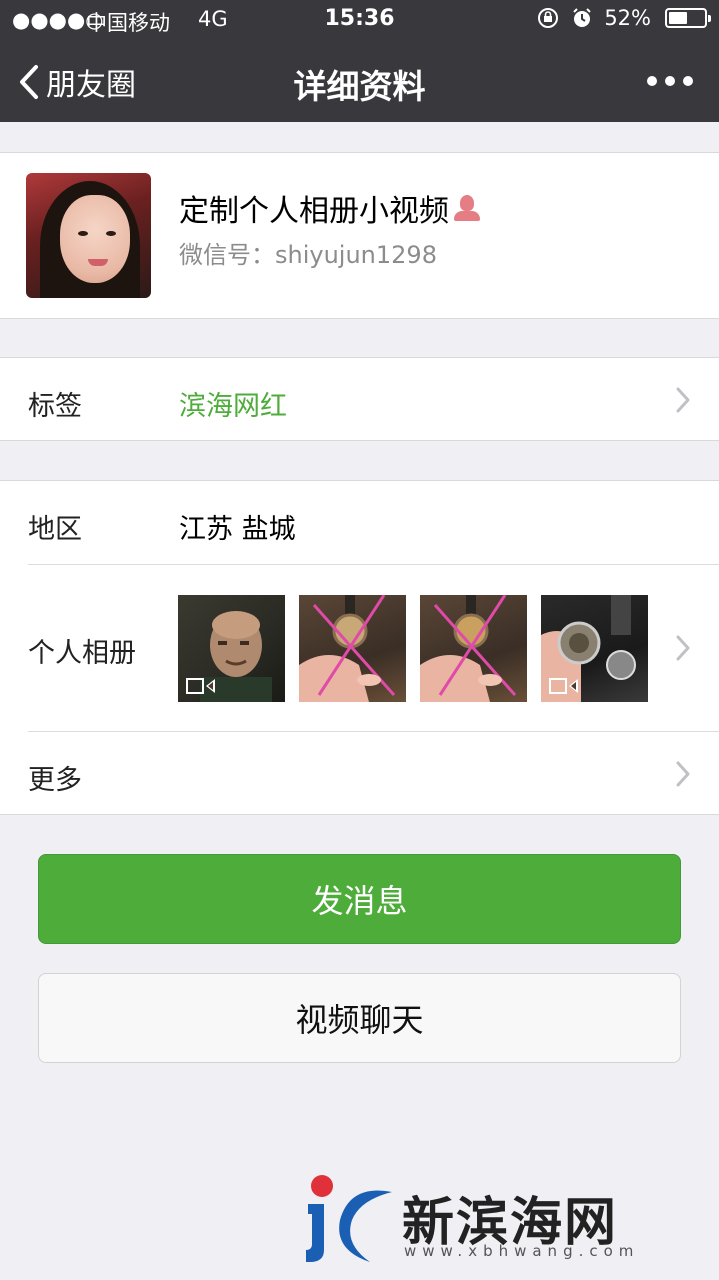 The image size is (719, 1280). Describe the element at coordinates (359, 81) in the screenshot. I see `nav-bar: 朋友圈 详细资料` at that location.